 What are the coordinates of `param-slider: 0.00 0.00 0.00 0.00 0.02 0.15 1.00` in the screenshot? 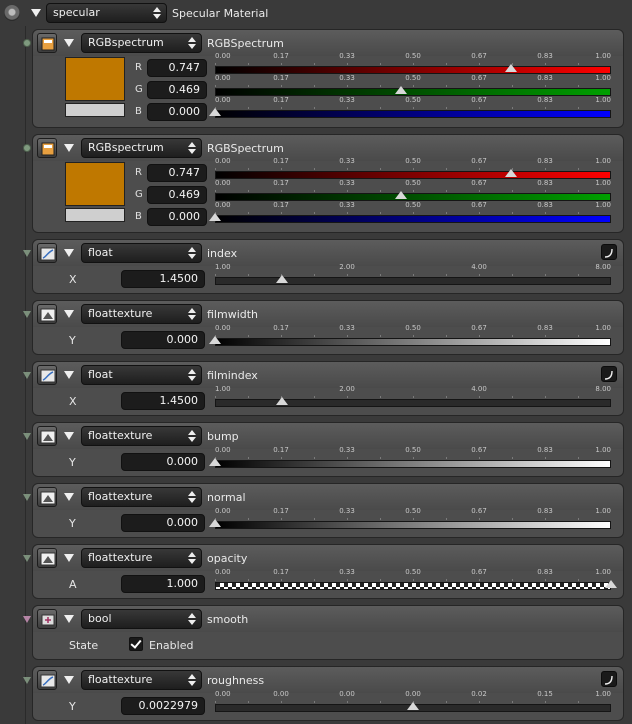 It's located at (413, 703).